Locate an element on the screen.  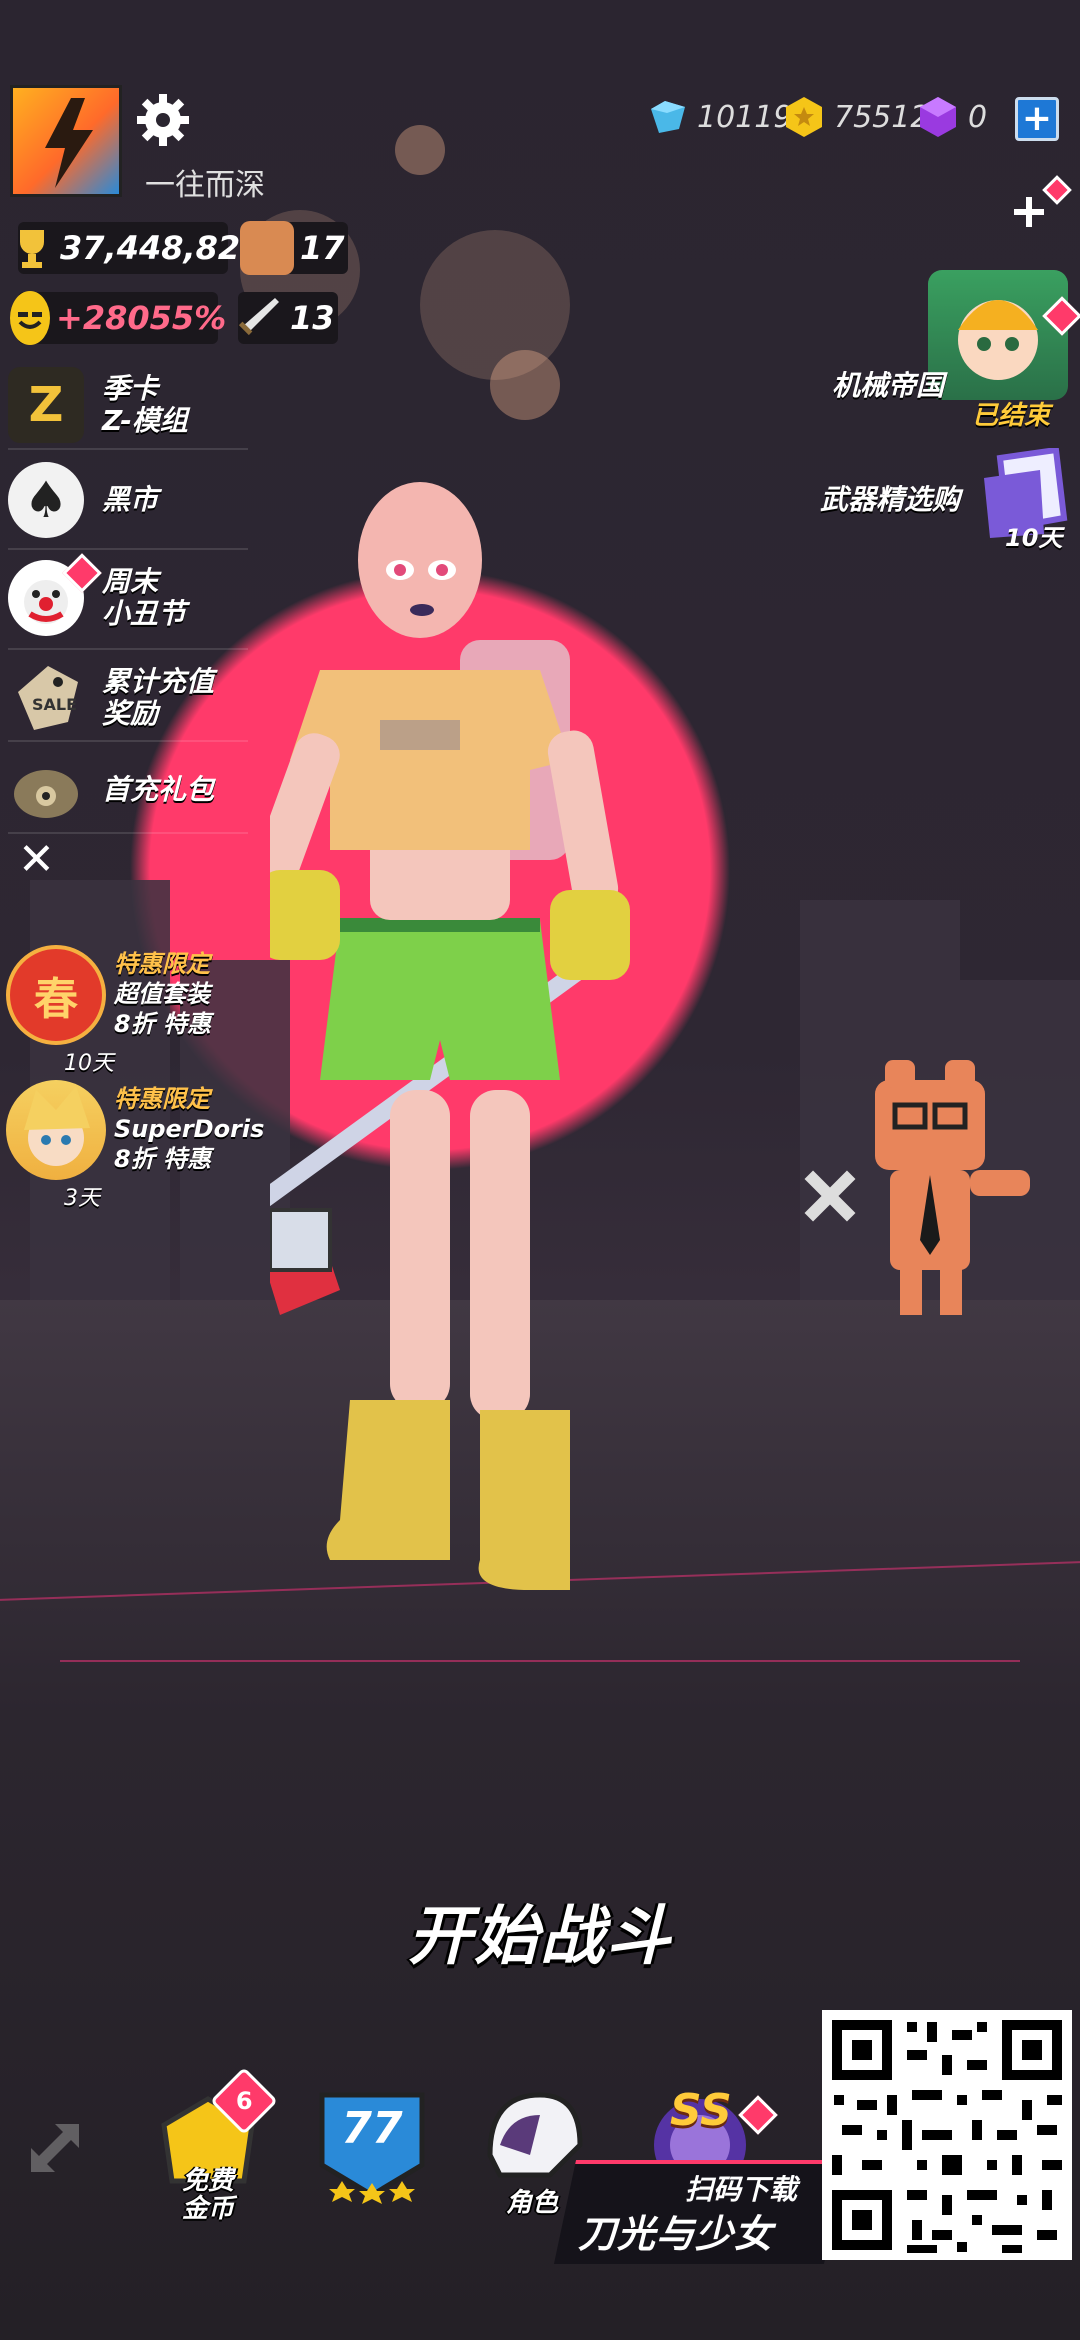
sale-tag-icon: SALE is located at coordinates (46, 698).